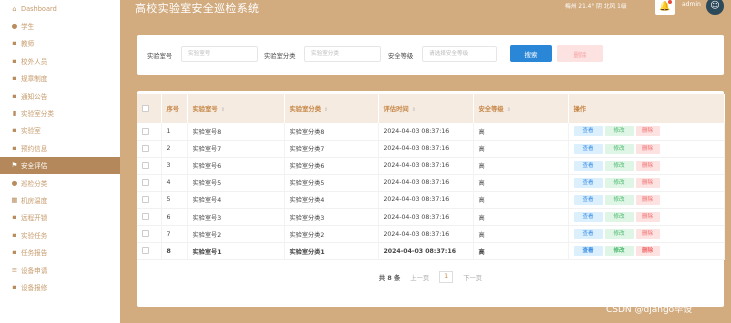 The image size is (731, 323). I want to click on table-row: 7 实验室号2 实验室分类2 2024-04-03 08:37:16 高查看 修改 删除, so click(431, 234).